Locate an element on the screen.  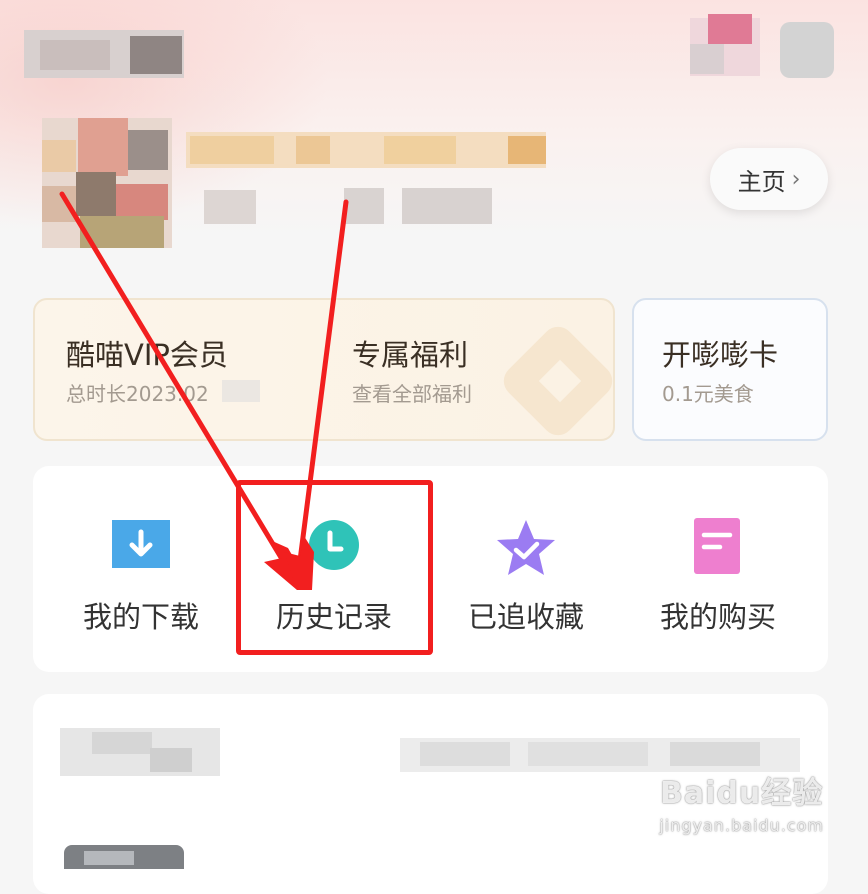
watermark-sub: jingyan.baidu.com is located at coordinates (741, 825).